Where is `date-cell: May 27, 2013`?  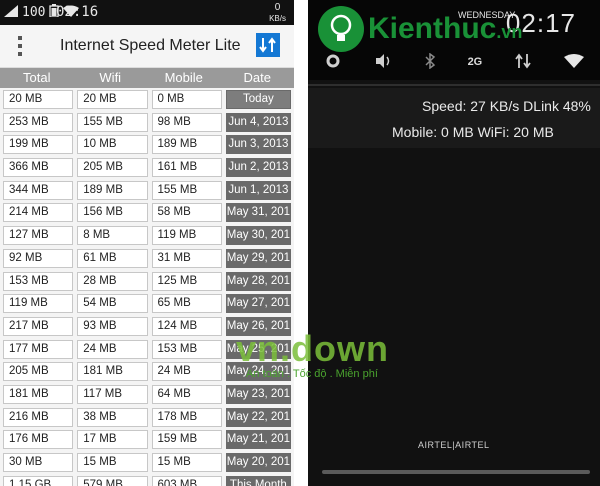 date-cell: May 27, 2013 is located at coordinates (258, 304).